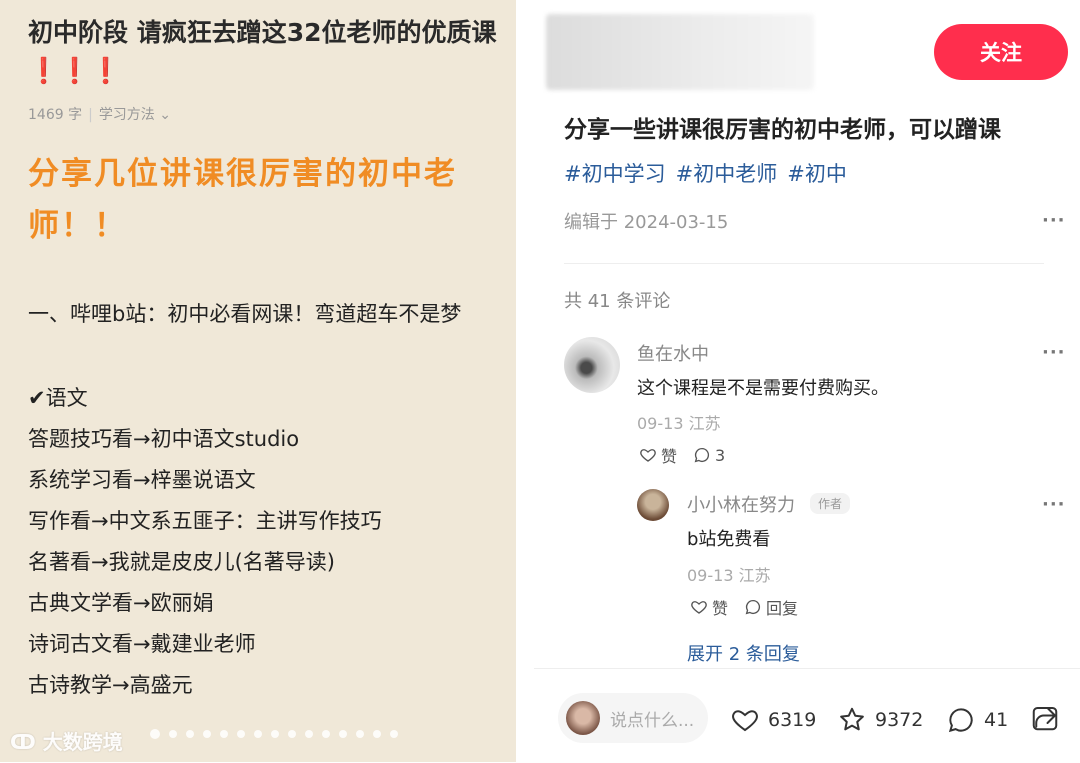 The image size is (1080, 763). I want to click on expand-replies-link: 展开 2 条回复, so click(743, 653).